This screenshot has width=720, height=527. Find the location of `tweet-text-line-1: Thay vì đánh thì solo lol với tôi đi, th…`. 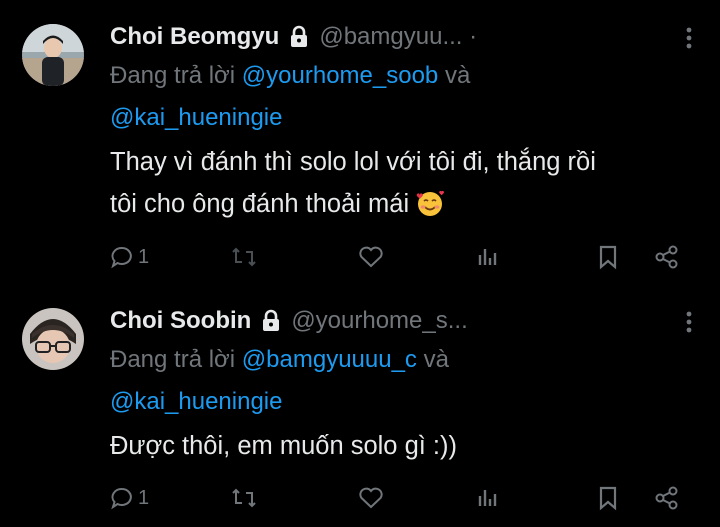

tweet-text-line-1: Thay vì đánh thì solo lol với tôi đi, th… is located at coordinates (353, 162).